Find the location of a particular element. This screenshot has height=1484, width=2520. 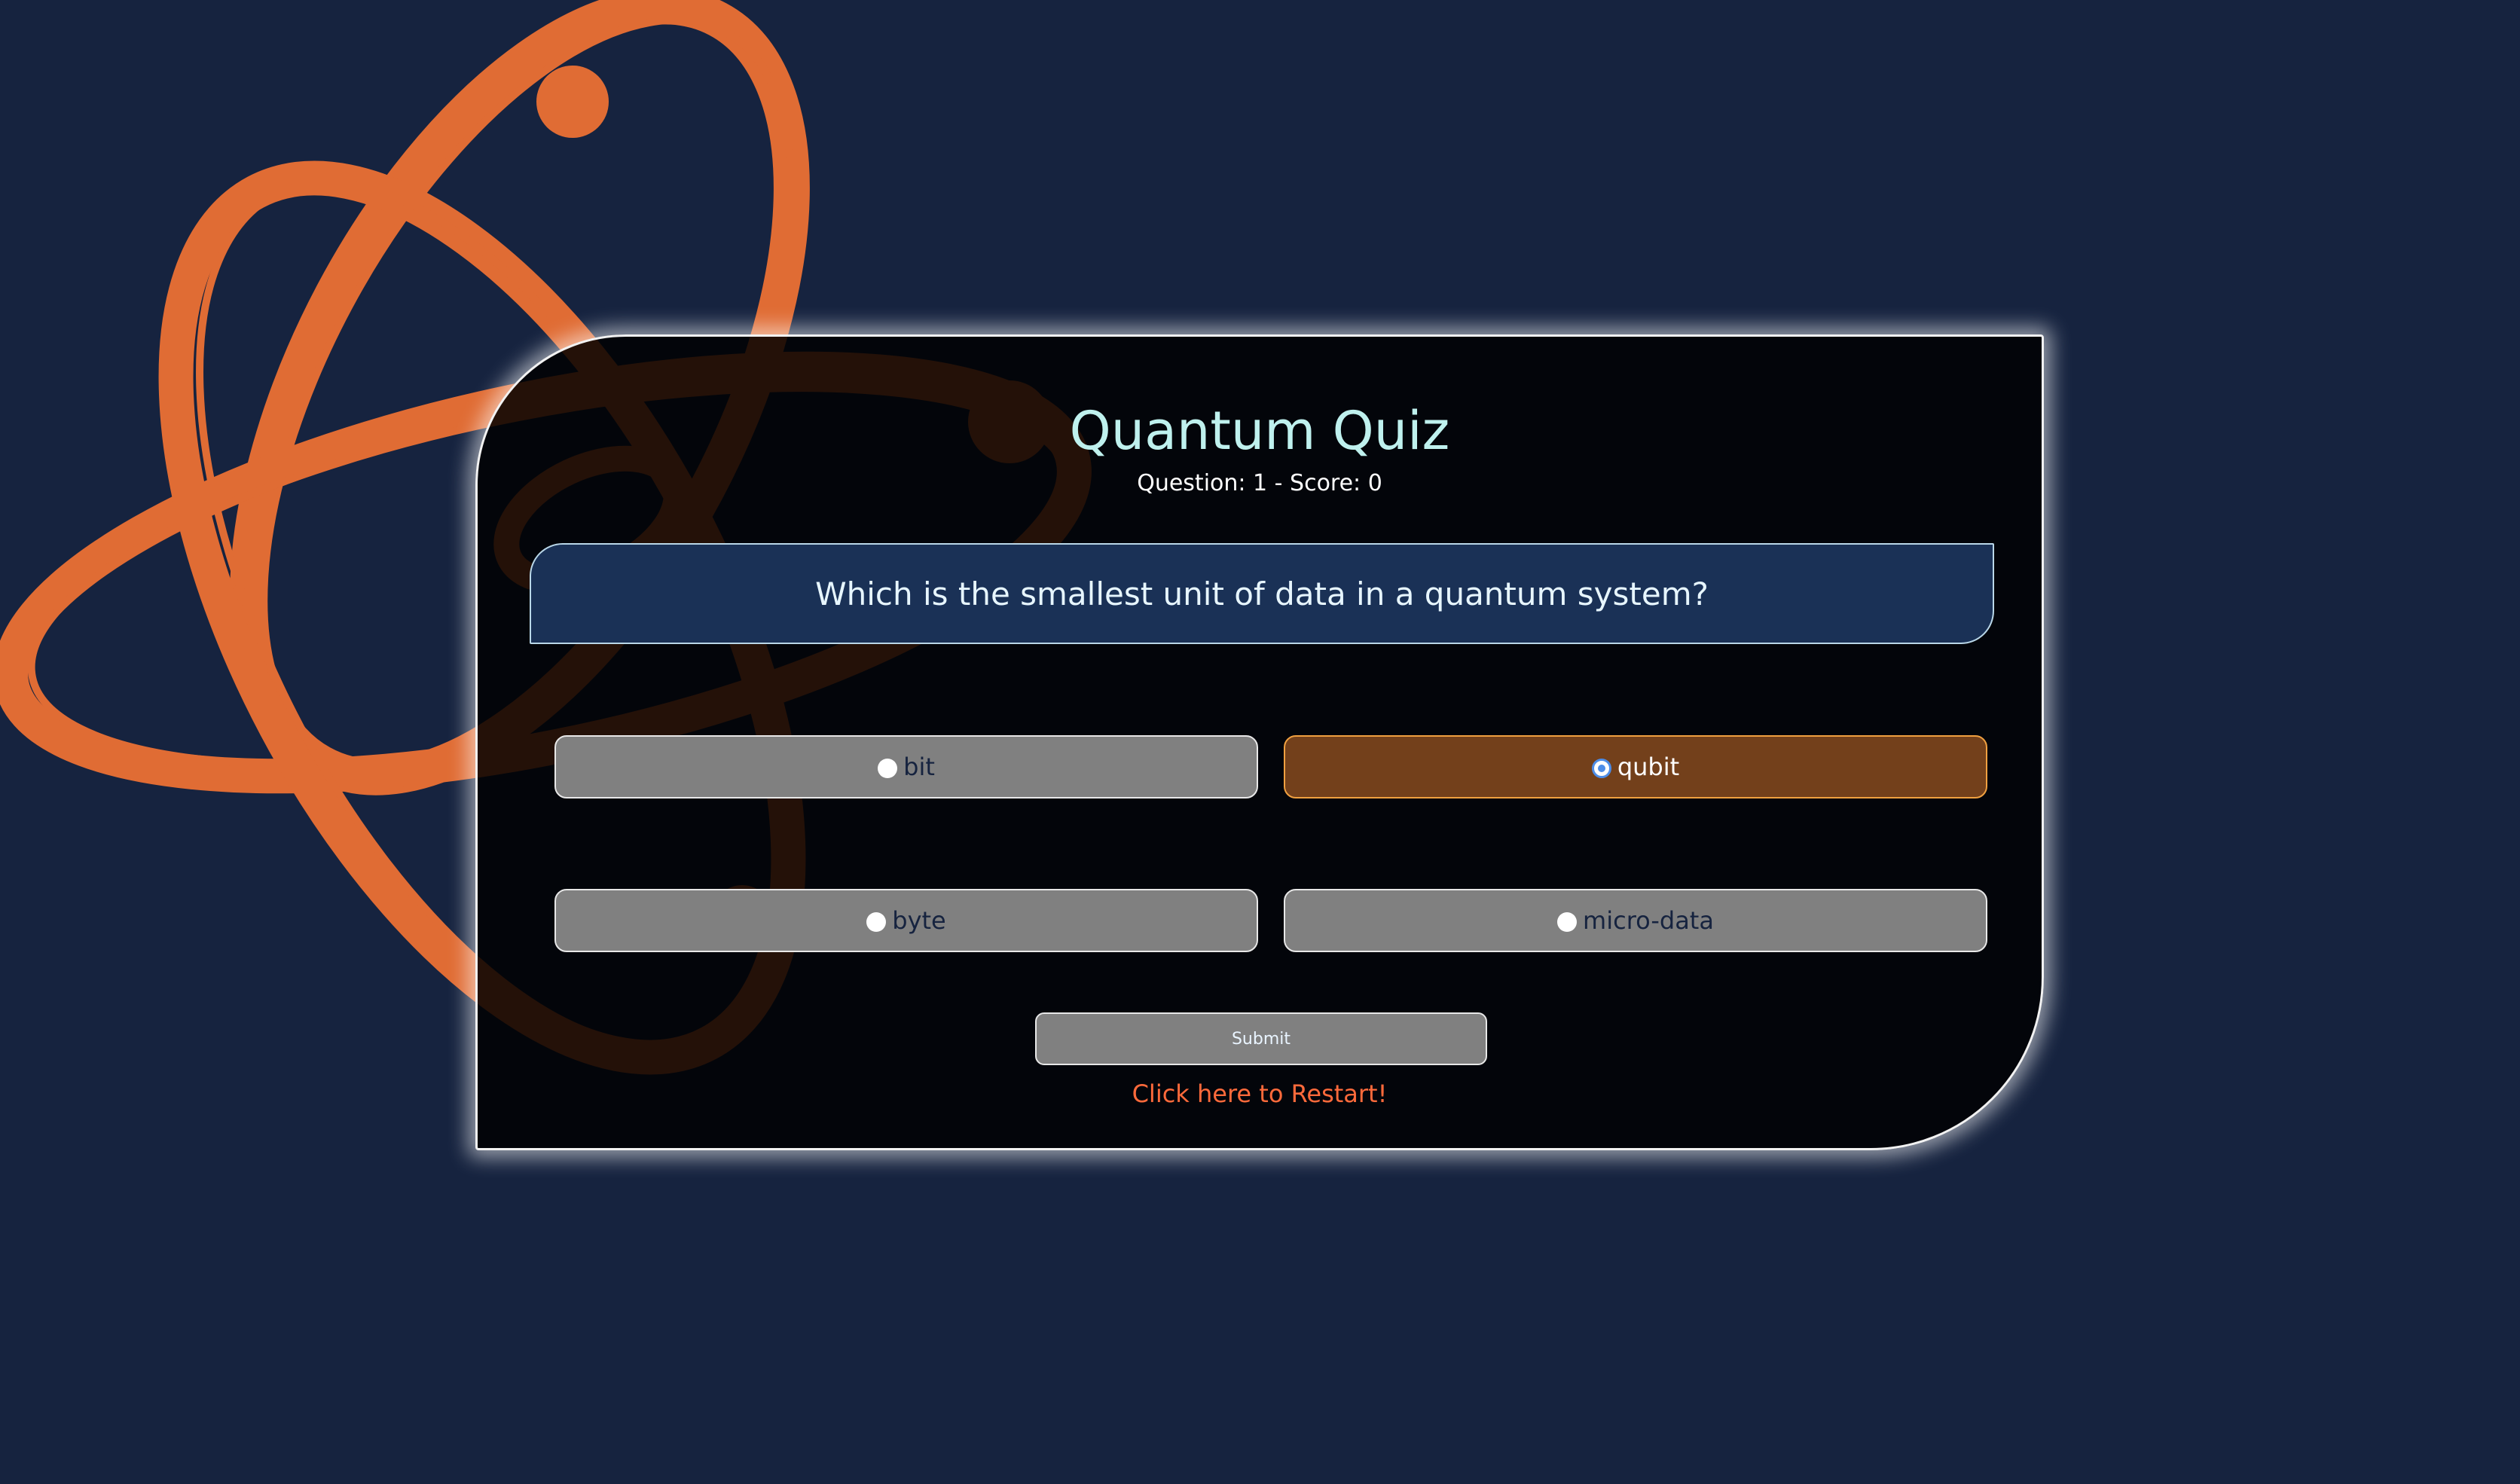

question-score-status: Question: 1 - Score: 0 is located at coordinates (1259, 483).